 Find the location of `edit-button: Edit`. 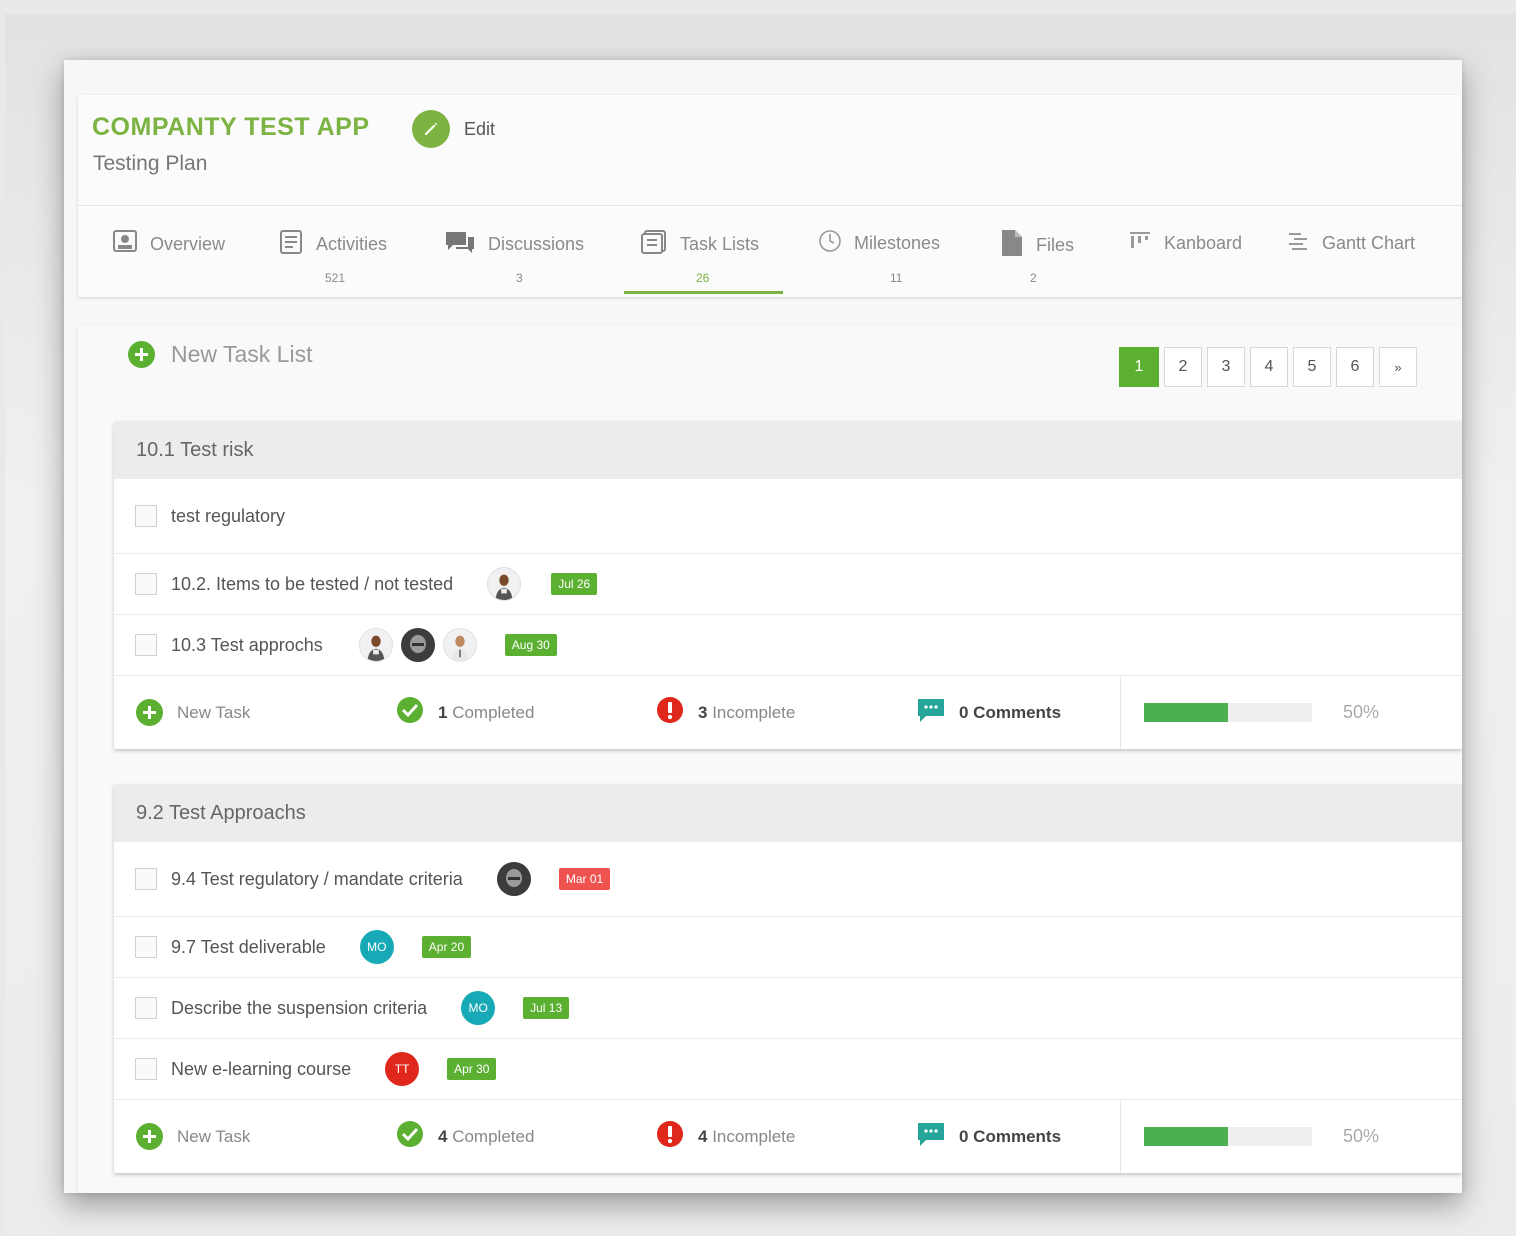

edit-button: Edit is located at coordinates (453, 129).